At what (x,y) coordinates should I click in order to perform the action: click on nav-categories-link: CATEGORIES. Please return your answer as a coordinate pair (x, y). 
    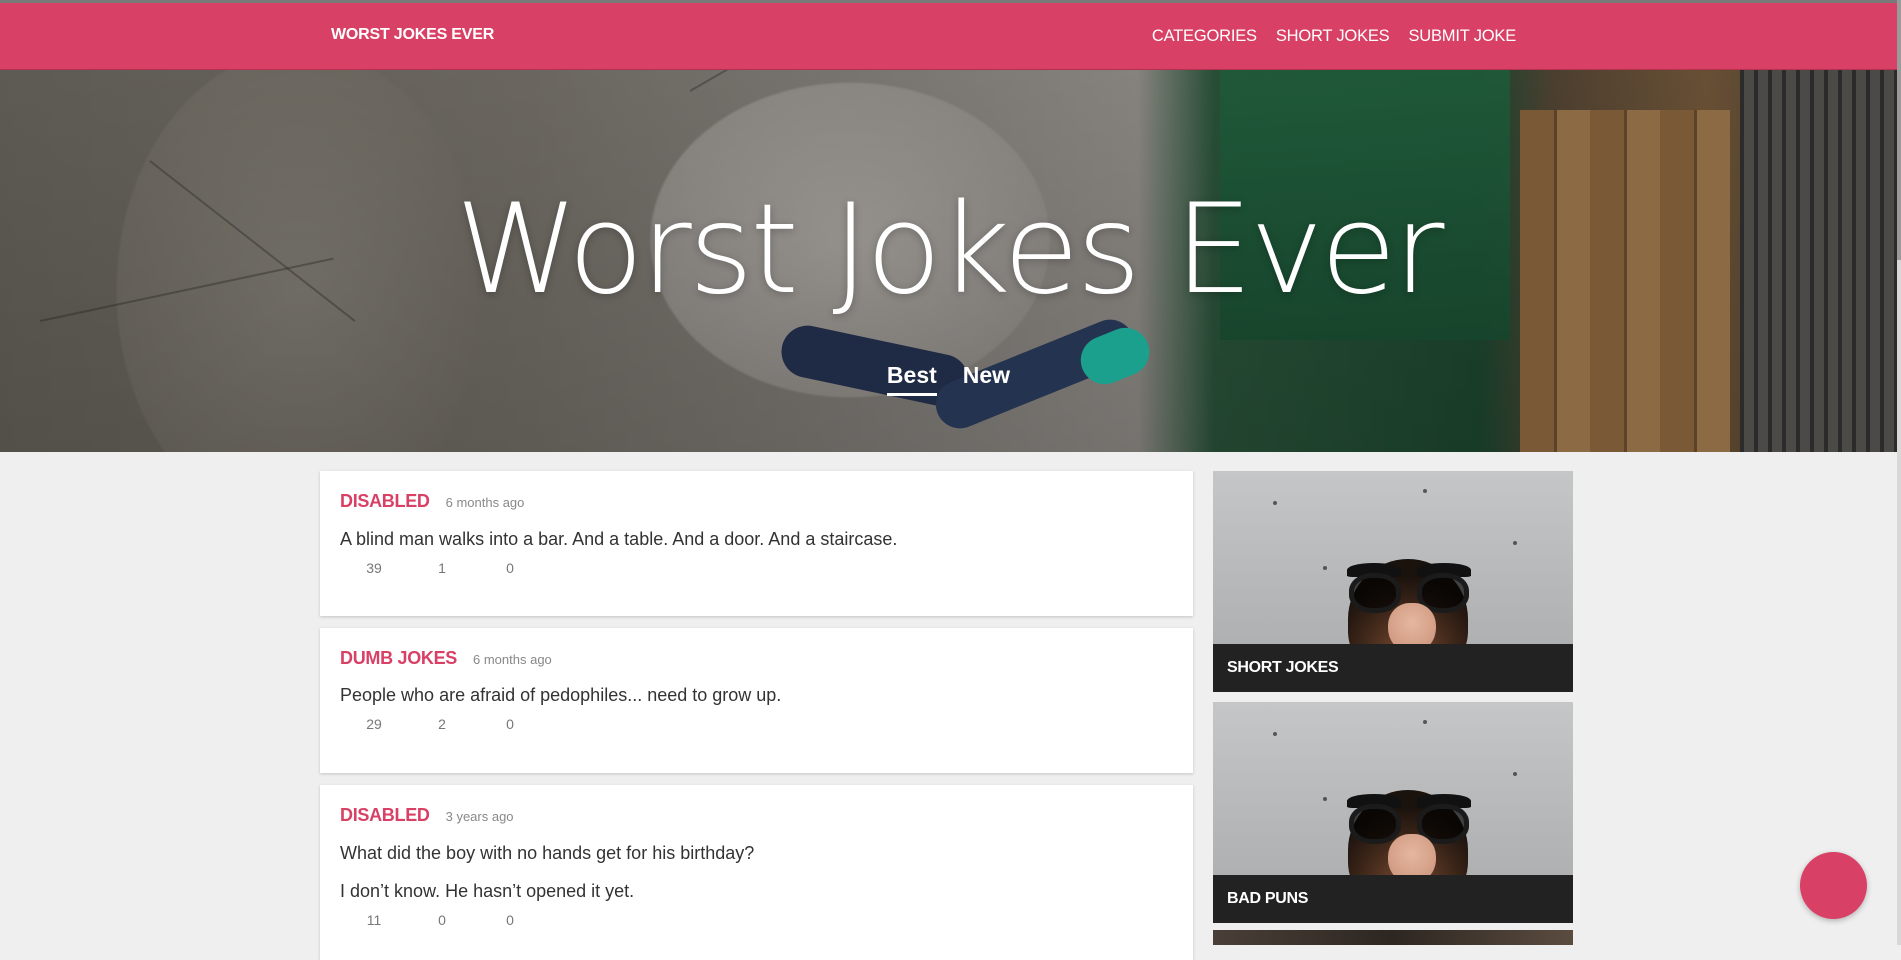
    Looking at the image, I should click on (1204, 36).